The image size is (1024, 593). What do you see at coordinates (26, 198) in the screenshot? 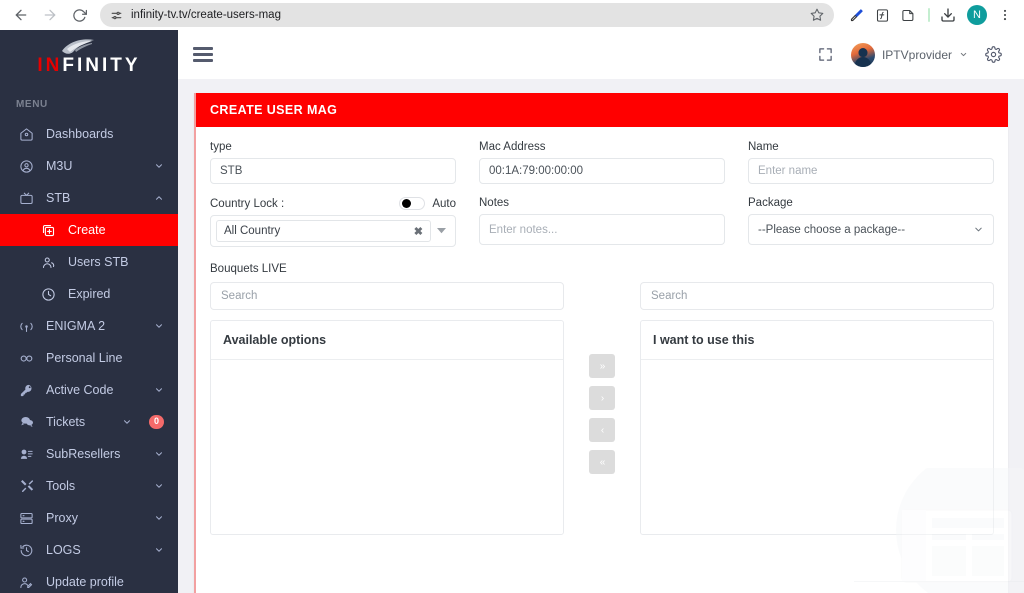
I see `tv-icon` at bounding box center [26, 198].